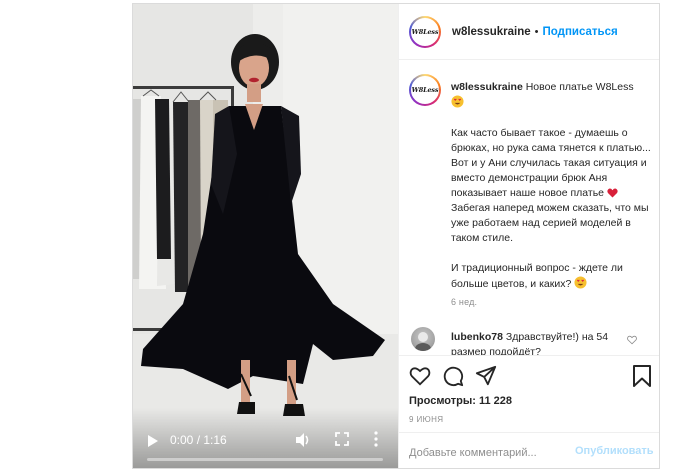  I want to click on video-progress-bar, so click(265, 459).